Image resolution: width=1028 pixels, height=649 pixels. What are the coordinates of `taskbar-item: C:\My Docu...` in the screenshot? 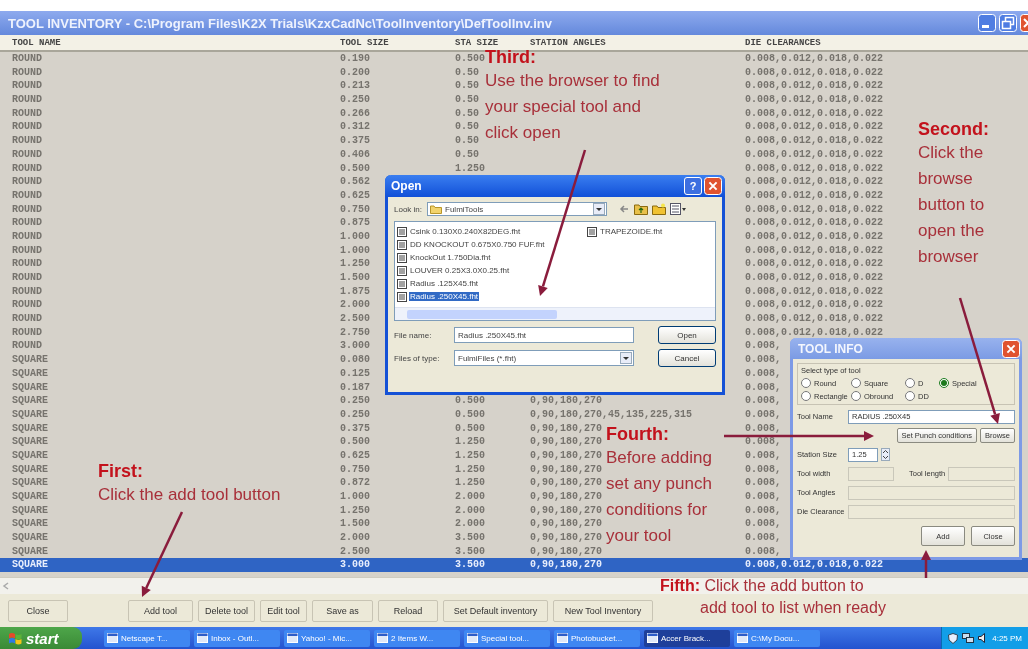 It's located at (777, 638).